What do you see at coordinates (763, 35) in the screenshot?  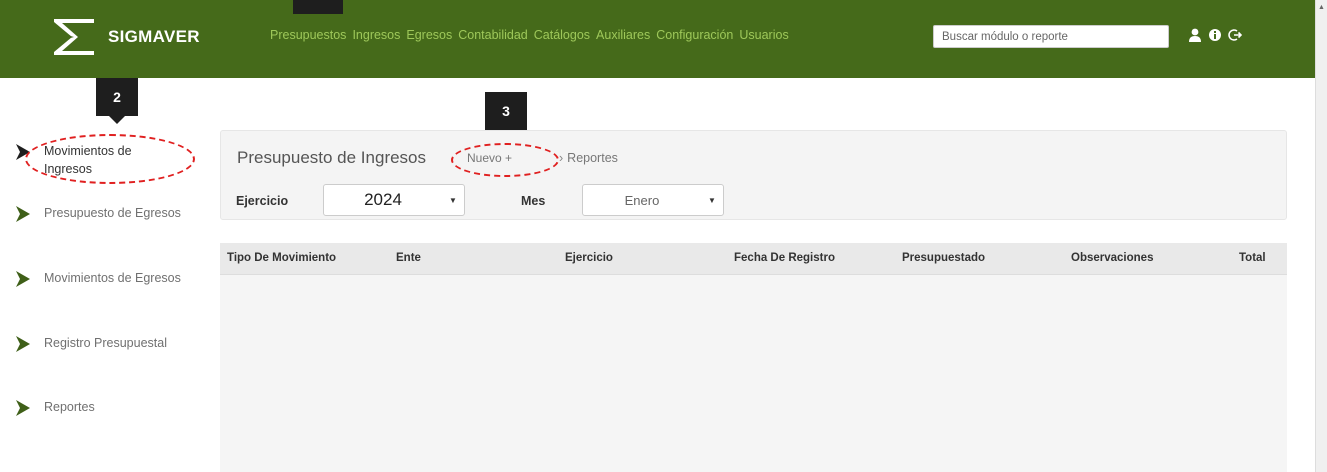 I see `nav-item-usuarios: Usuarios` at bounding box center [763, 35].